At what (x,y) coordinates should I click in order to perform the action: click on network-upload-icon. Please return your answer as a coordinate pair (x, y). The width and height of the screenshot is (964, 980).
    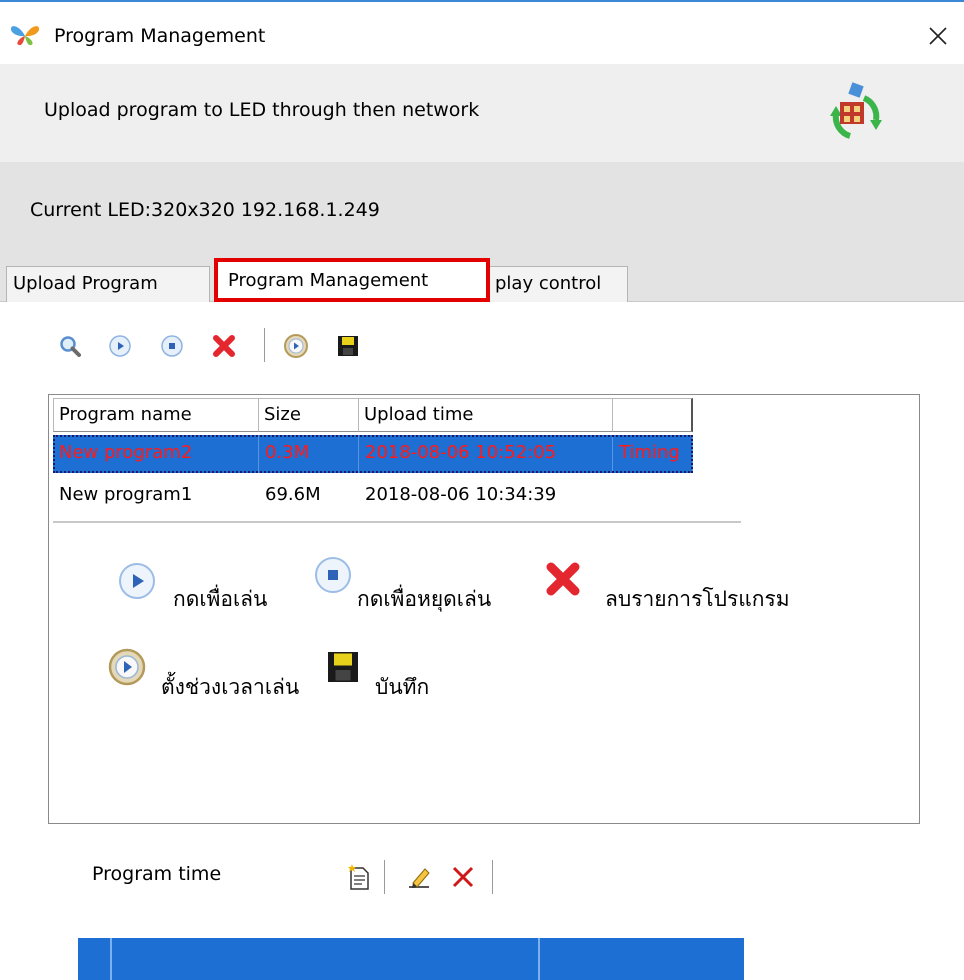
    Looking at the image, I should click on (855, 113).